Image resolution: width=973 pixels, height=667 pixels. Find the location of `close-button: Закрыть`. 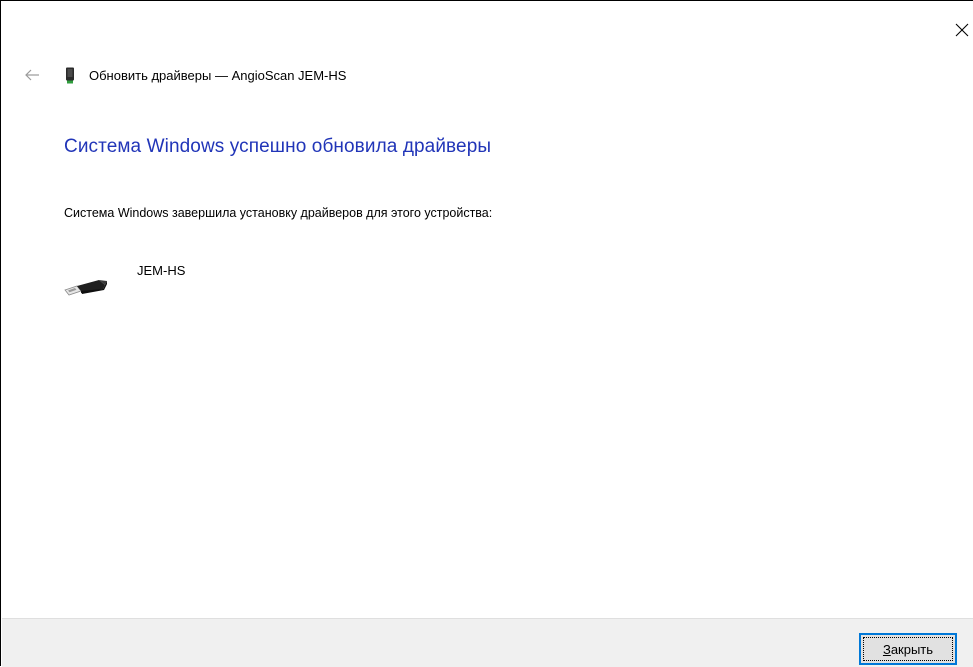

close-button: Закрыть is located at coordinates (908, 649).